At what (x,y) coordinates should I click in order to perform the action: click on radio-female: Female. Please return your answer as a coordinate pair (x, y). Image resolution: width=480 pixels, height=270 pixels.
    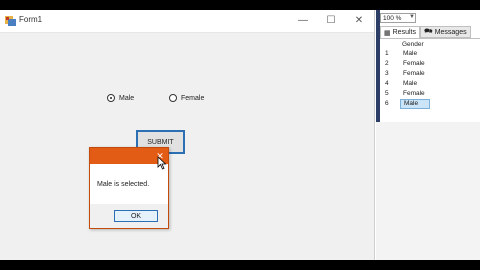
    Looking at the image, I should click on (186, 98).